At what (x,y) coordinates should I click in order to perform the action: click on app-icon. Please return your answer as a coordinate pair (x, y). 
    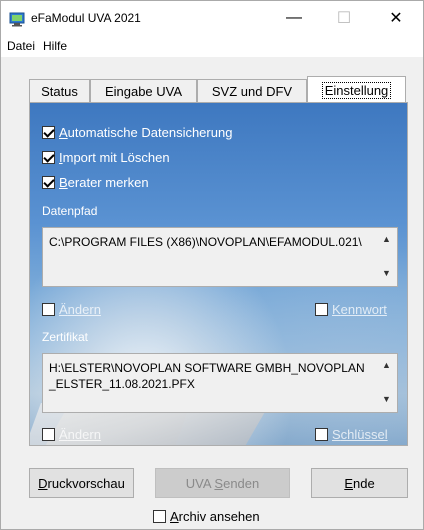
    Looking at the image, I should click on (17, 19).